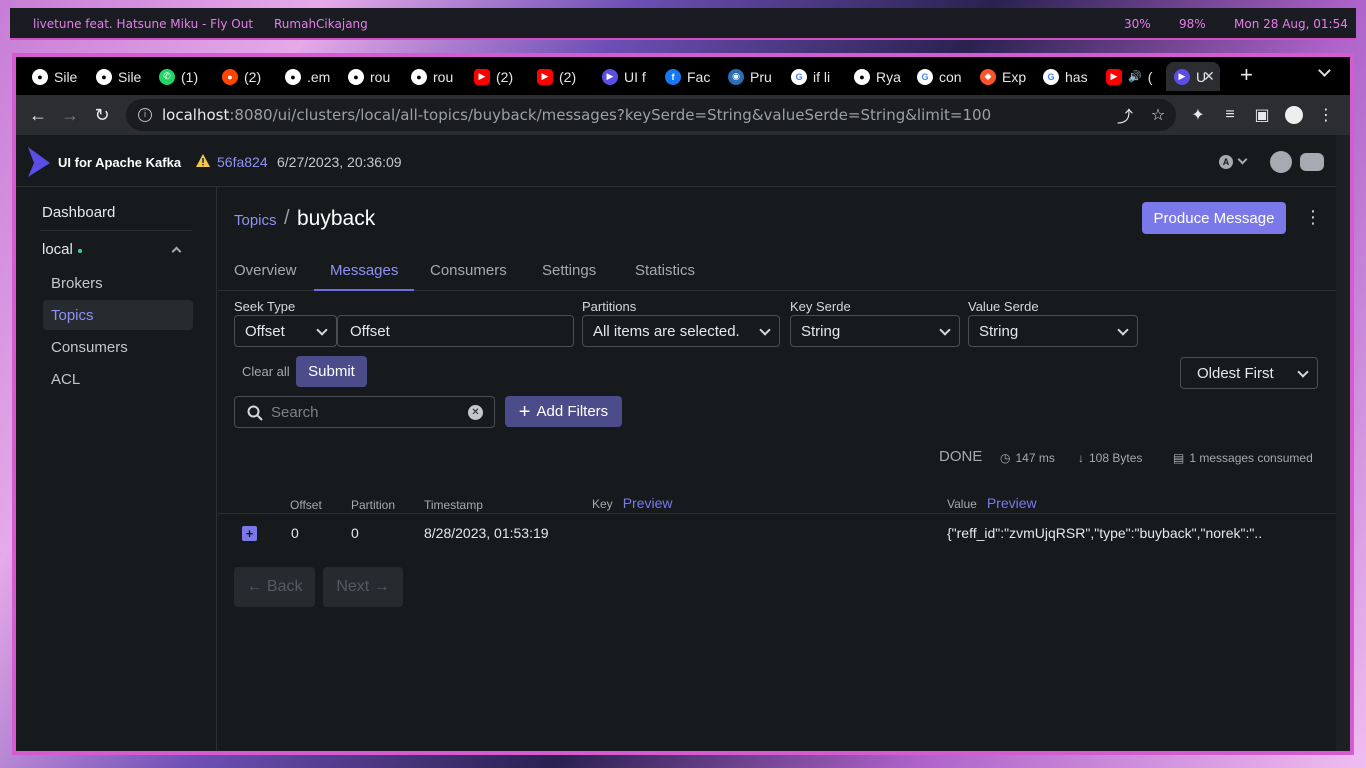 The height and width of the screenshot is (768, 1366). What do you see at coordinates (875, 331) in the screenshot?
I see `key-serde-select: String` at bounding box center [875, 331].